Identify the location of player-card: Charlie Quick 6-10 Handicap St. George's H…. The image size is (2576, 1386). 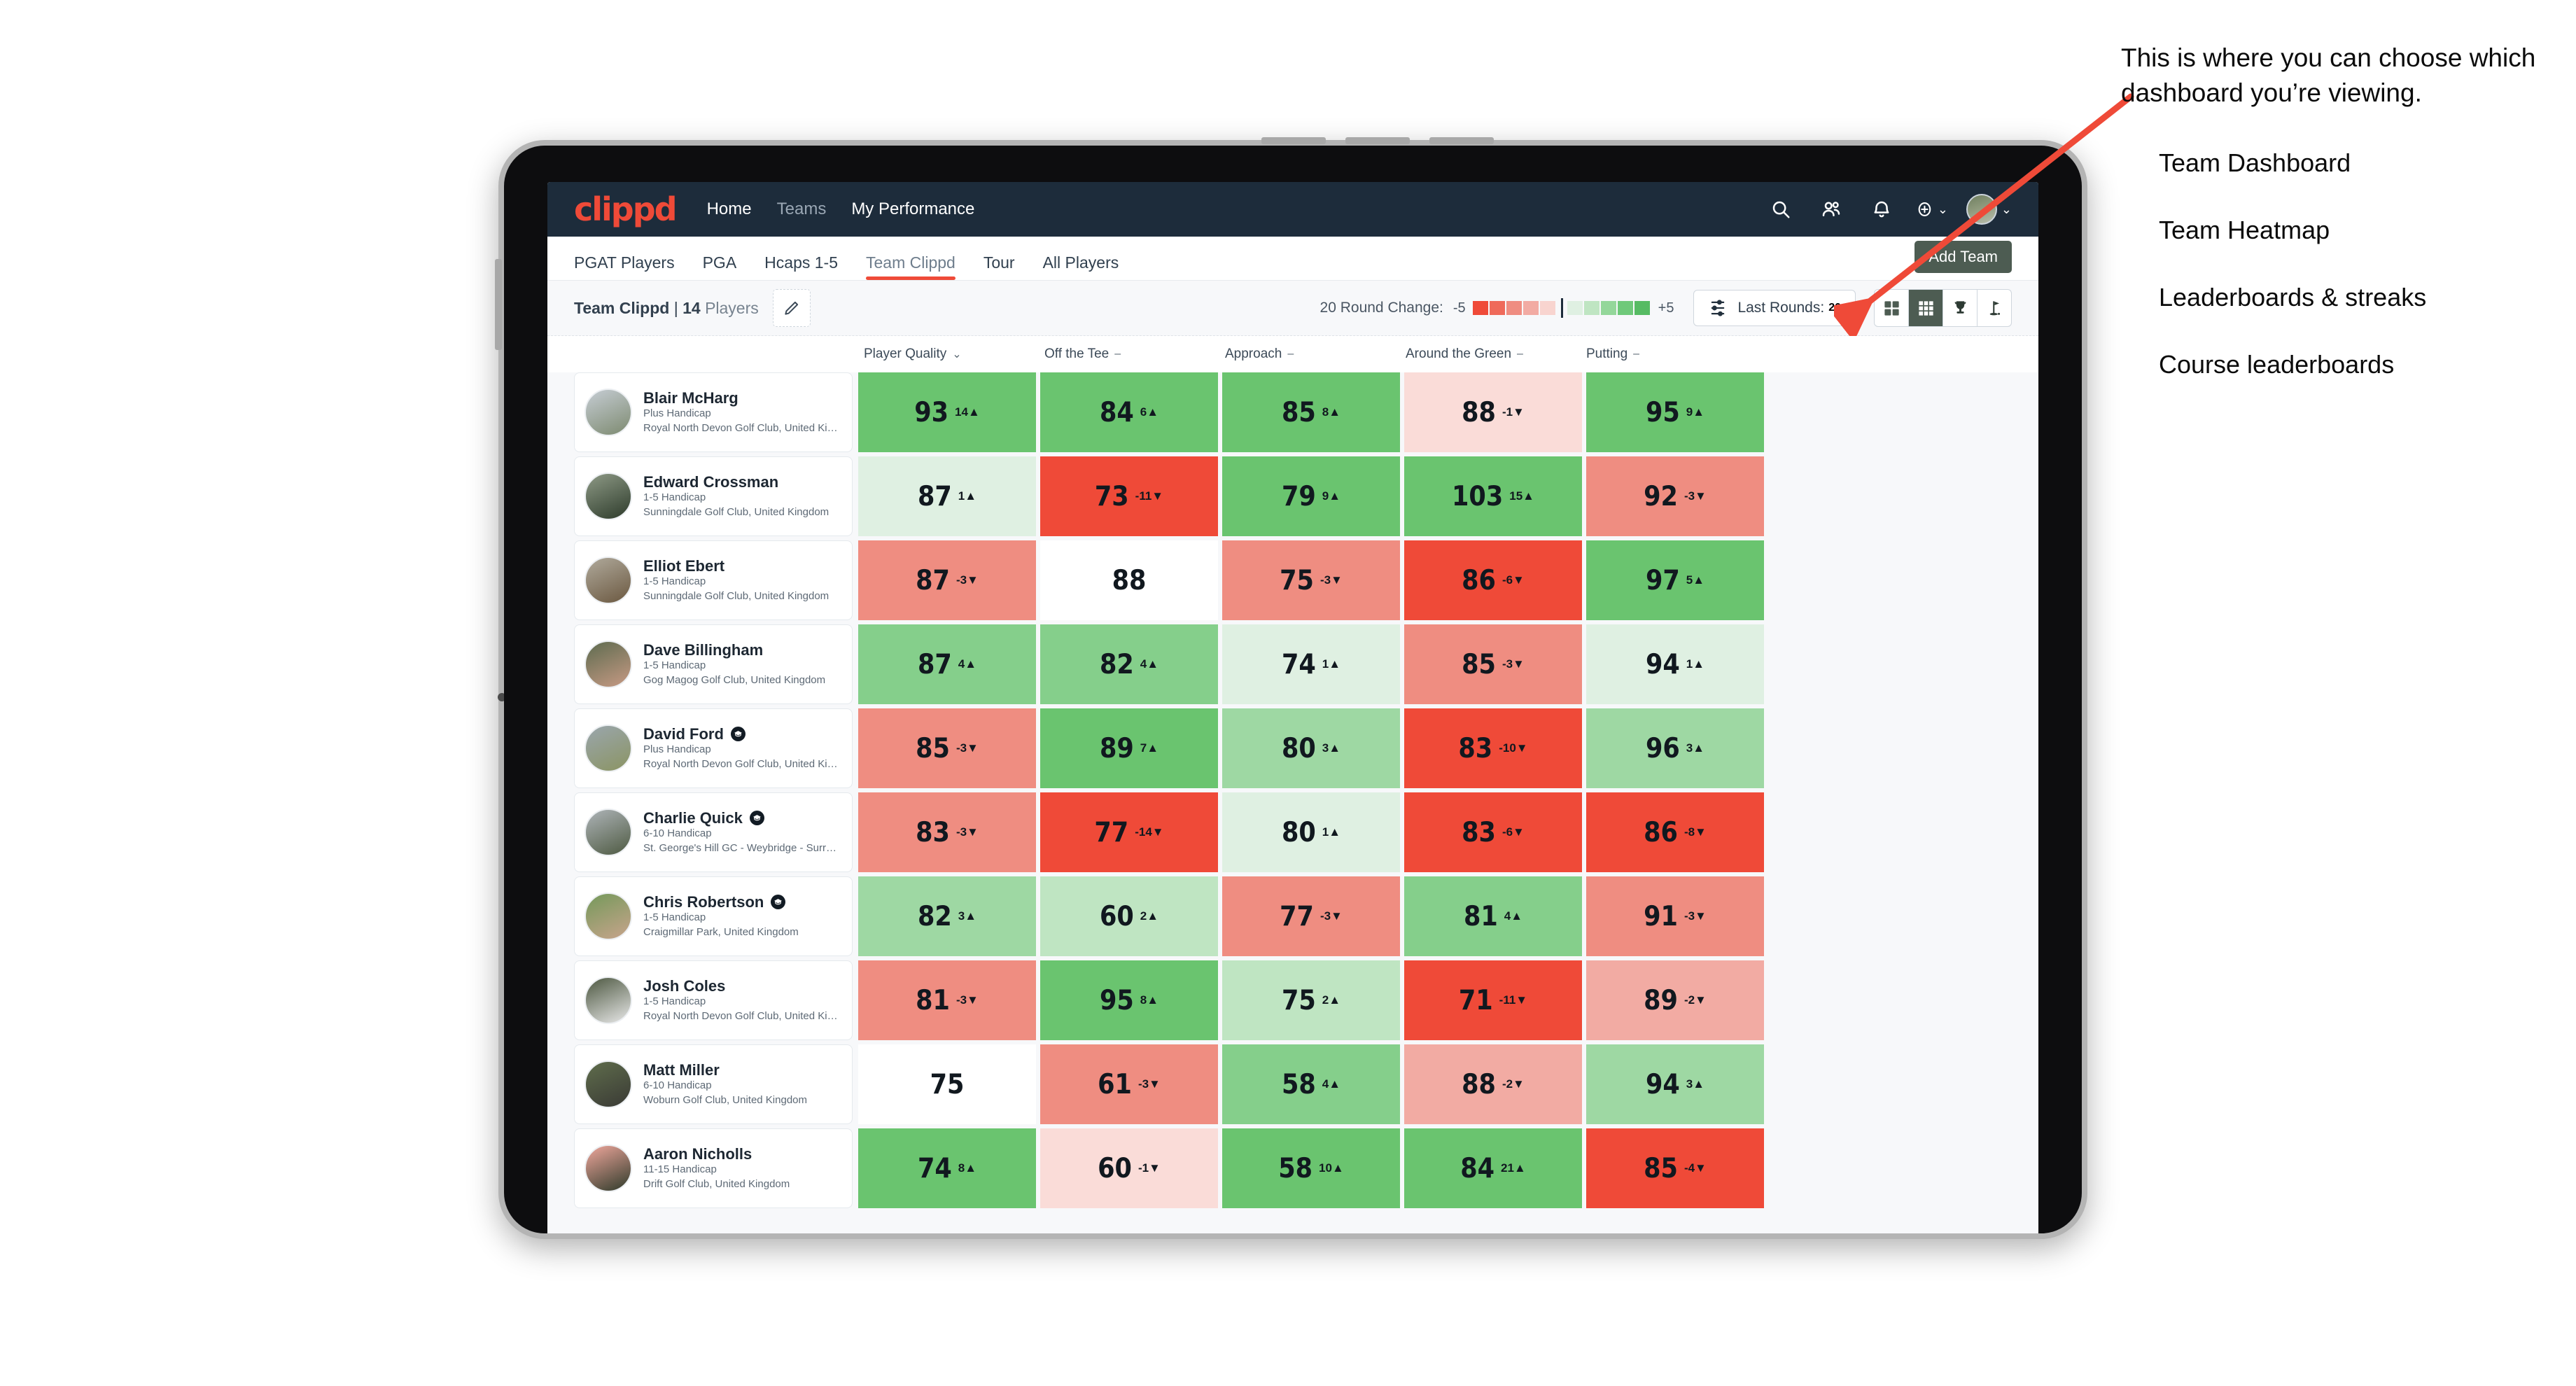
(713, 832).